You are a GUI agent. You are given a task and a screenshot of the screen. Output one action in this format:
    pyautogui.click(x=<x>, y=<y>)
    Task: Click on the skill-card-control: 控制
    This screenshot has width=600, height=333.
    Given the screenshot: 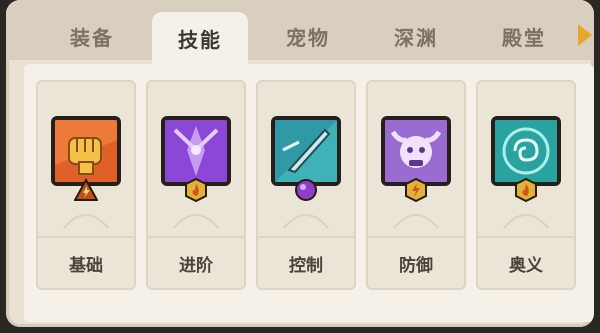 What is the action you would take?
    pyautogui.click(x=306, y=185)
    